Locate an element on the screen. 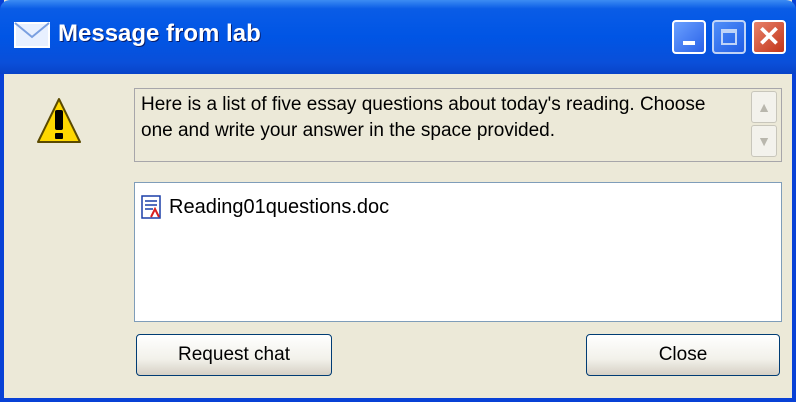  minimize-button is located at coordinates (689, 37).